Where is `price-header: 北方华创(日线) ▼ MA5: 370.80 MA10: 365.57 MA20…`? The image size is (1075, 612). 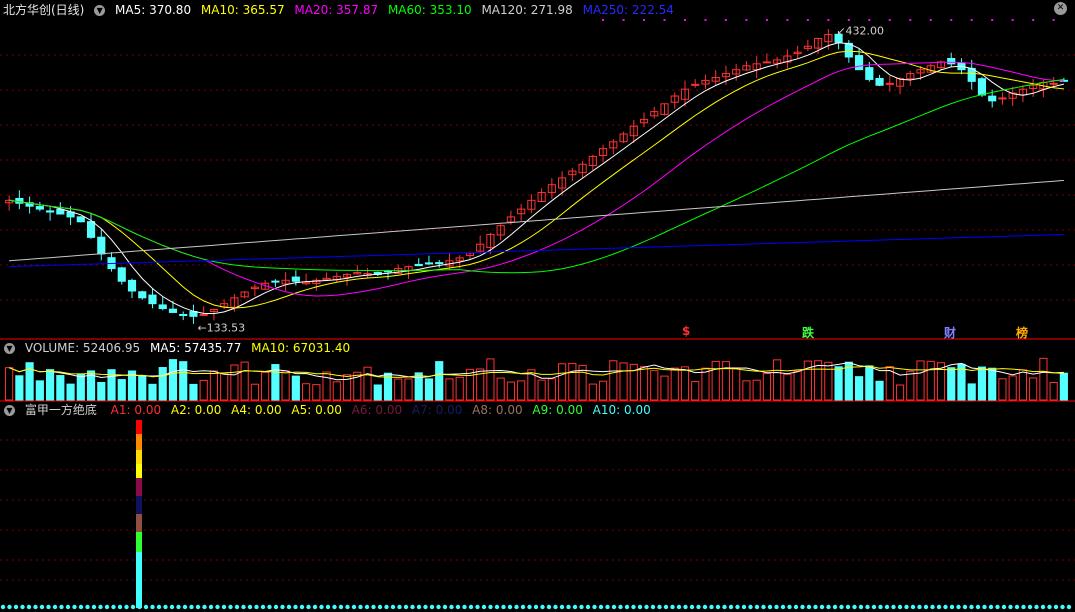 price-header: 北方华创(日线) ▼ MA5: 370.80 MA10: 365.57 MA20… is located at coordinates (340, 10).